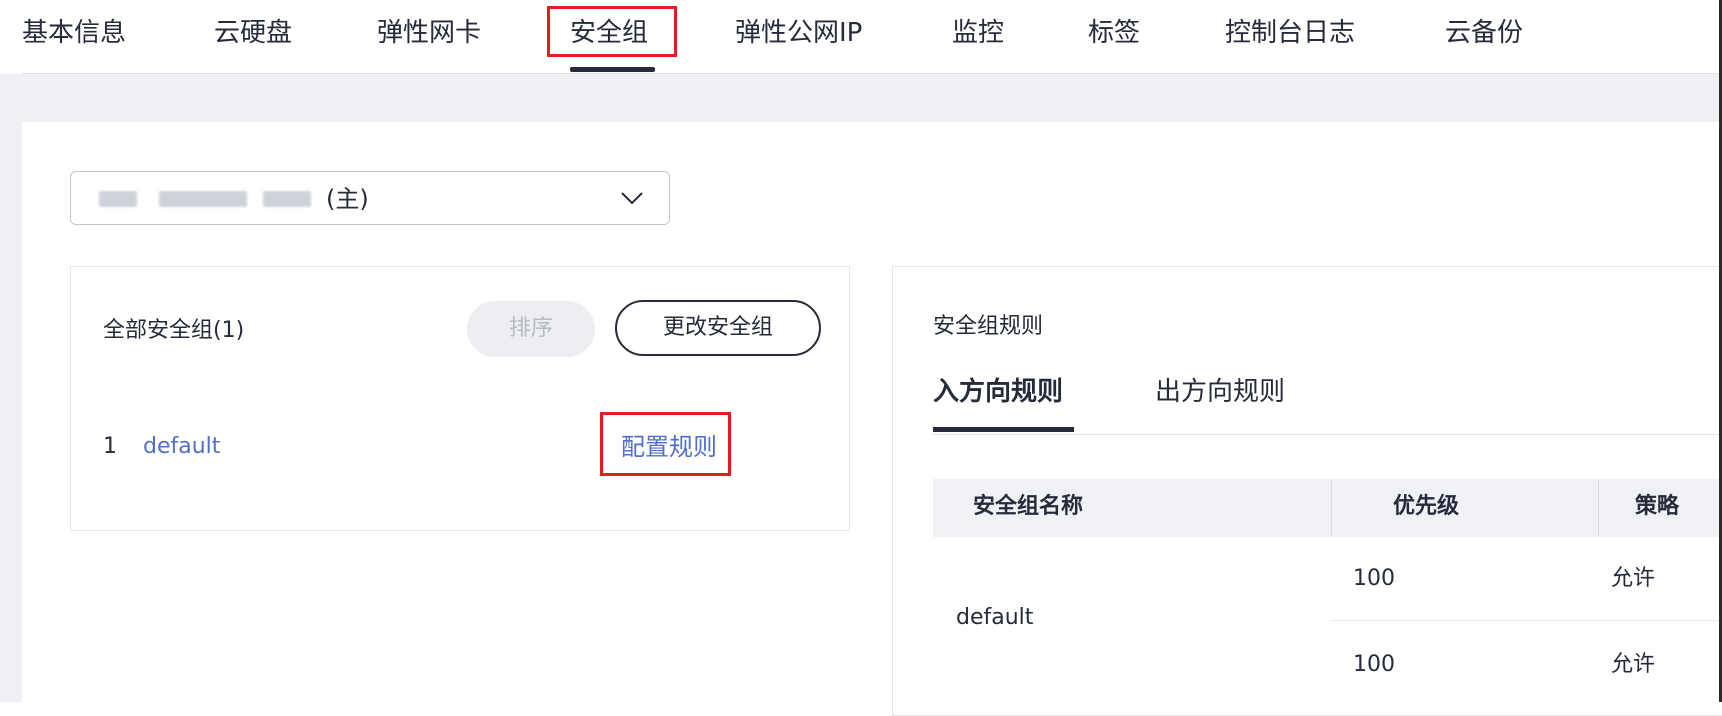 Image resolution: width=1722 pixels, height=716 pixels. I want to click on active-tab-highlight-box, so click(612, 31).